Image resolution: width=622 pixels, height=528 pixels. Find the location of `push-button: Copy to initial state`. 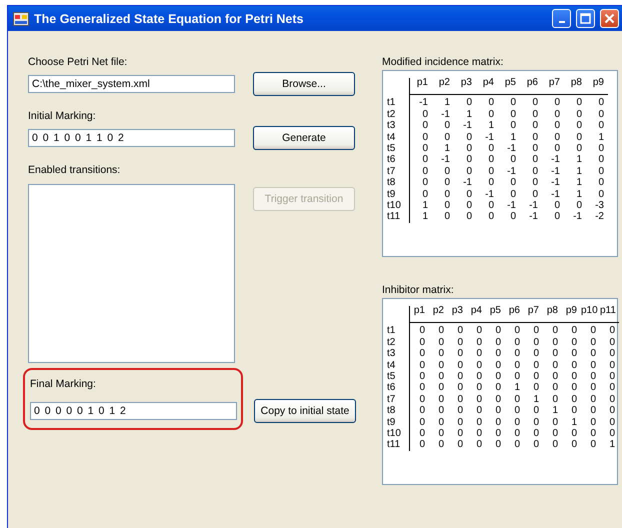

push-button: Copy to initial state is located at coordinates (305, 411).